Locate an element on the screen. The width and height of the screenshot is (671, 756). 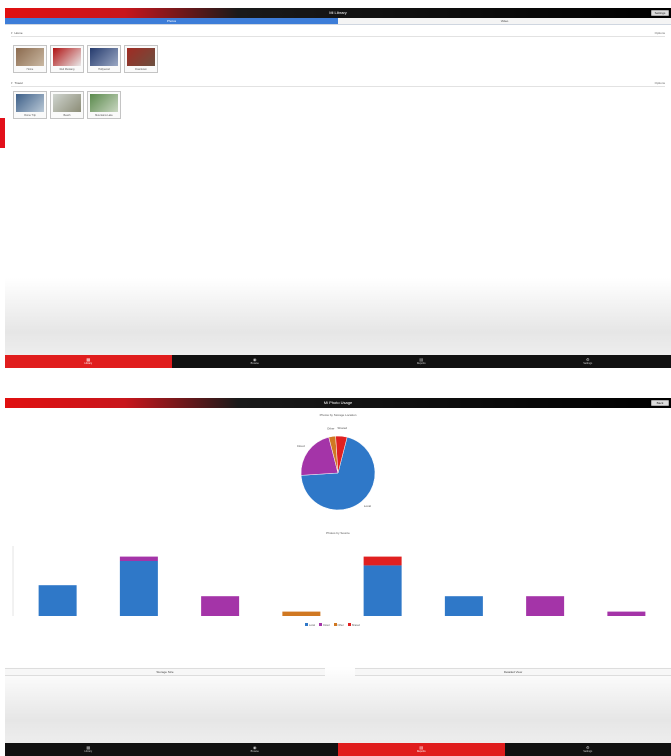
pie-label: Other is located at coordinates (331, 429).